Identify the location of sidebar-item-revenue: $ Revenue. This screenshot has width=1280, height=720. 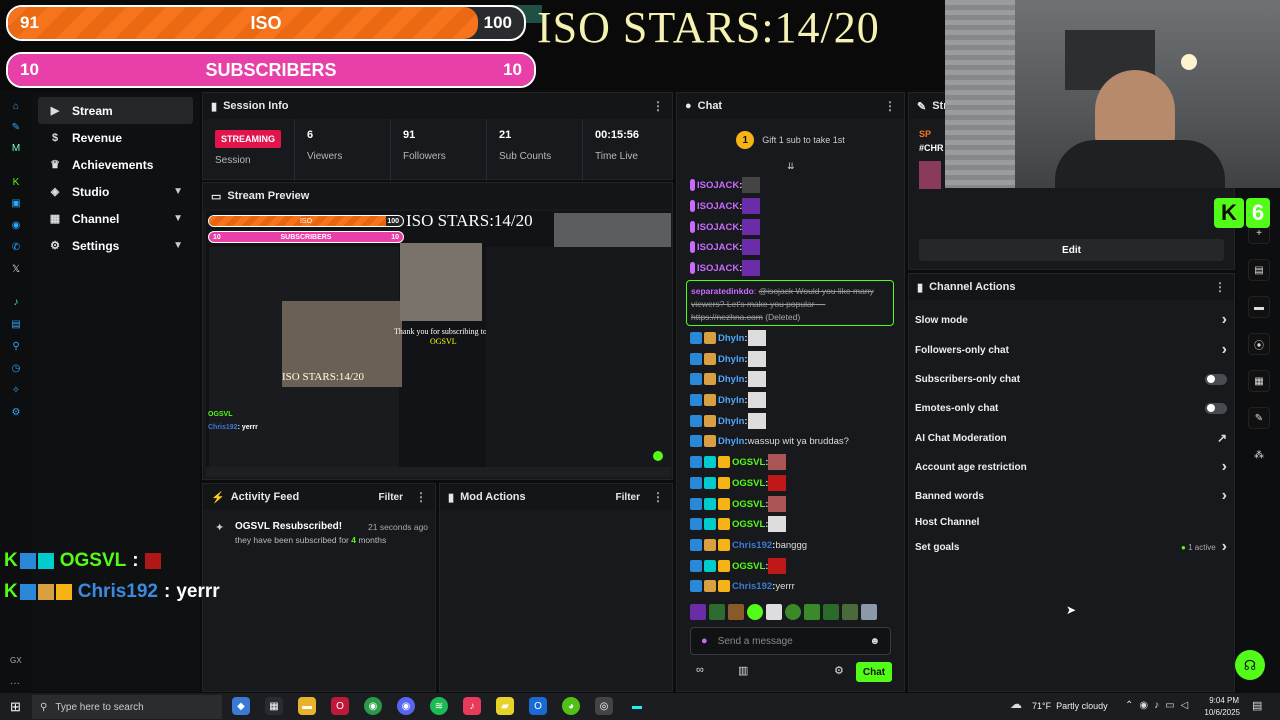
(115, 137).